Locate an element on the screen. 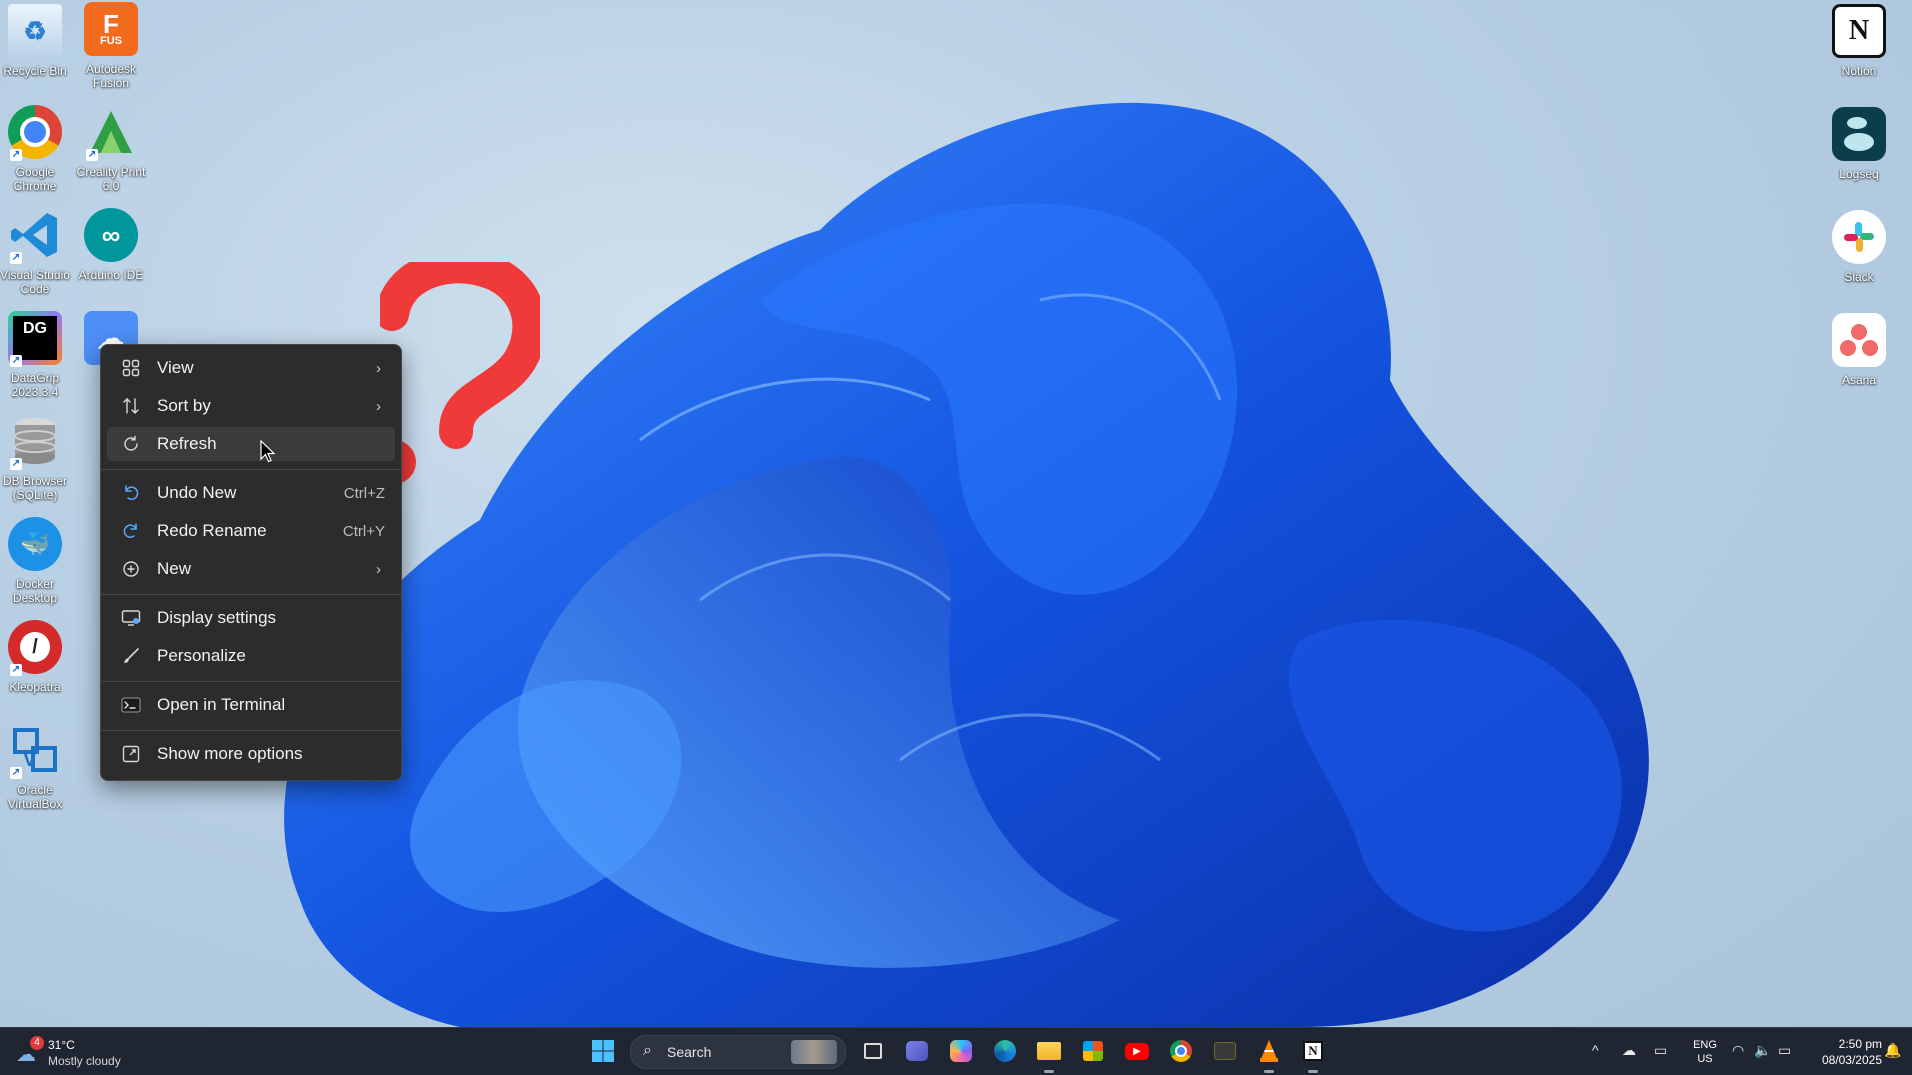  undo-icon is located at coordinates (131, 493).